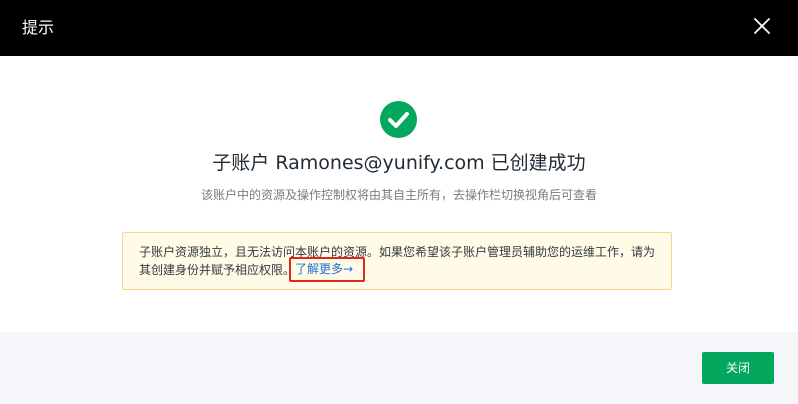  I want to click on close-icon, so click(762, 26).